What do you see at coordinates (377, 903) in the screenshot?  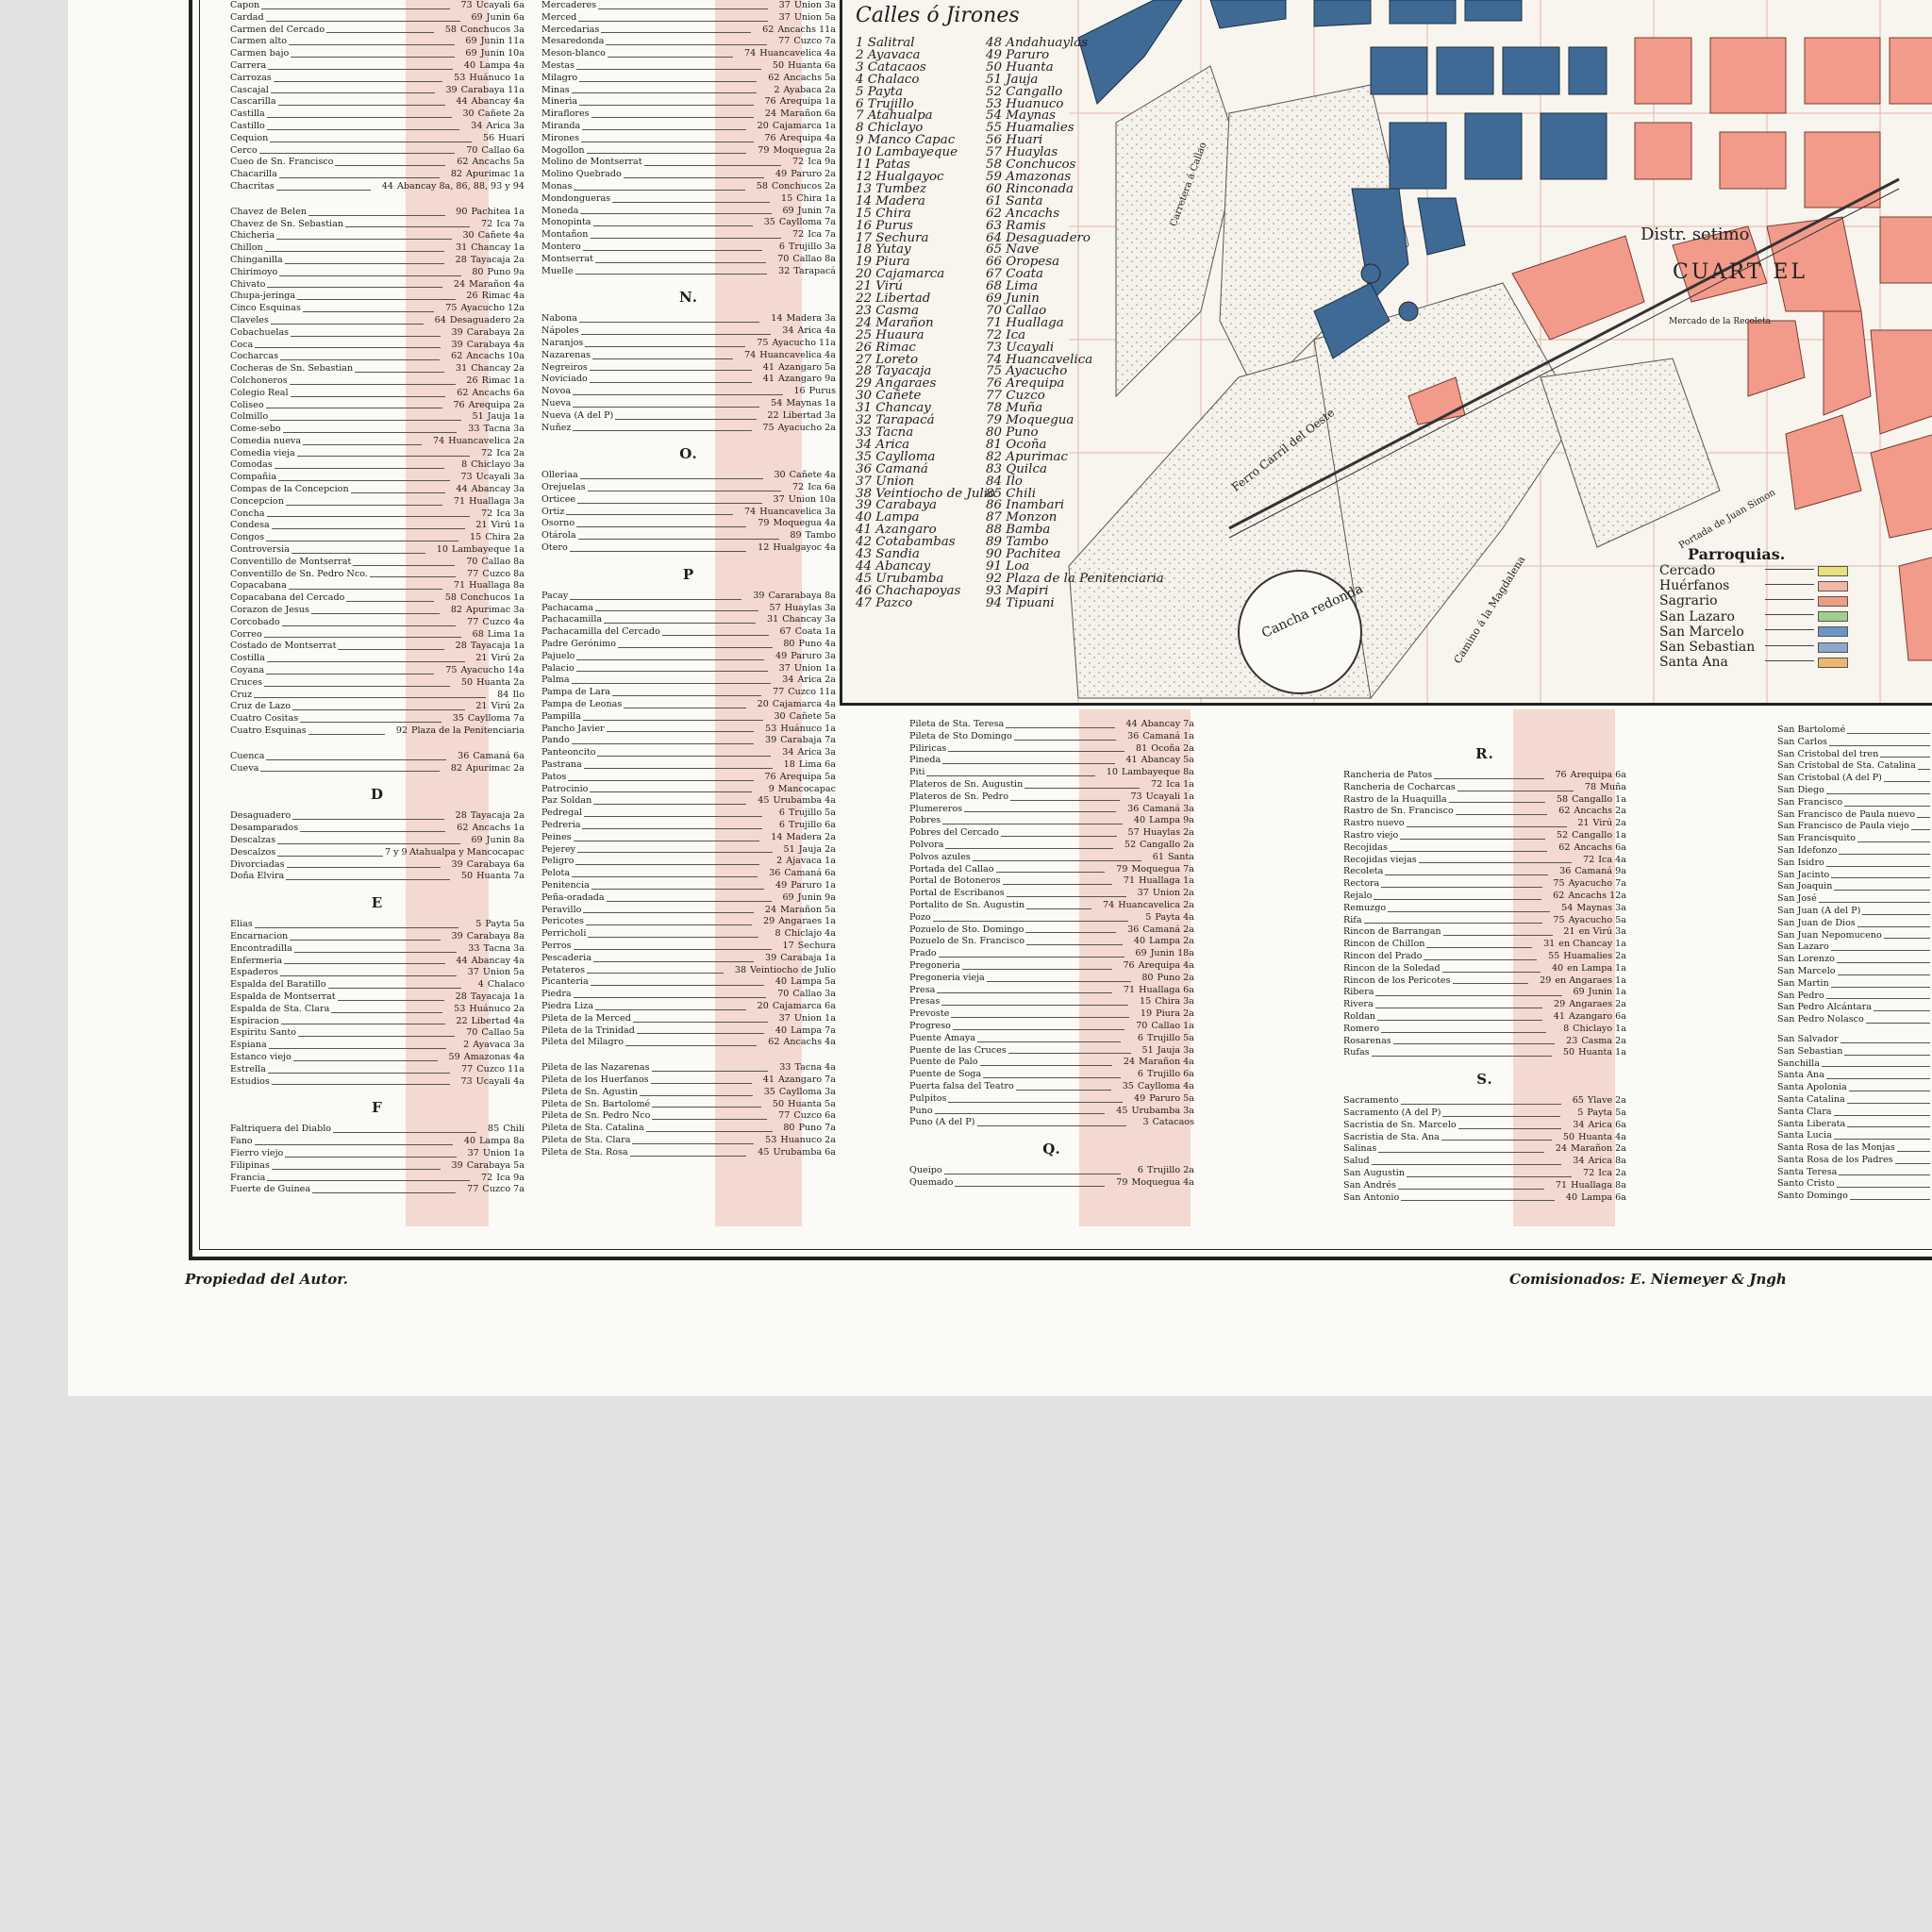 I see `section-letter: E` at bounding box center [377, 903].